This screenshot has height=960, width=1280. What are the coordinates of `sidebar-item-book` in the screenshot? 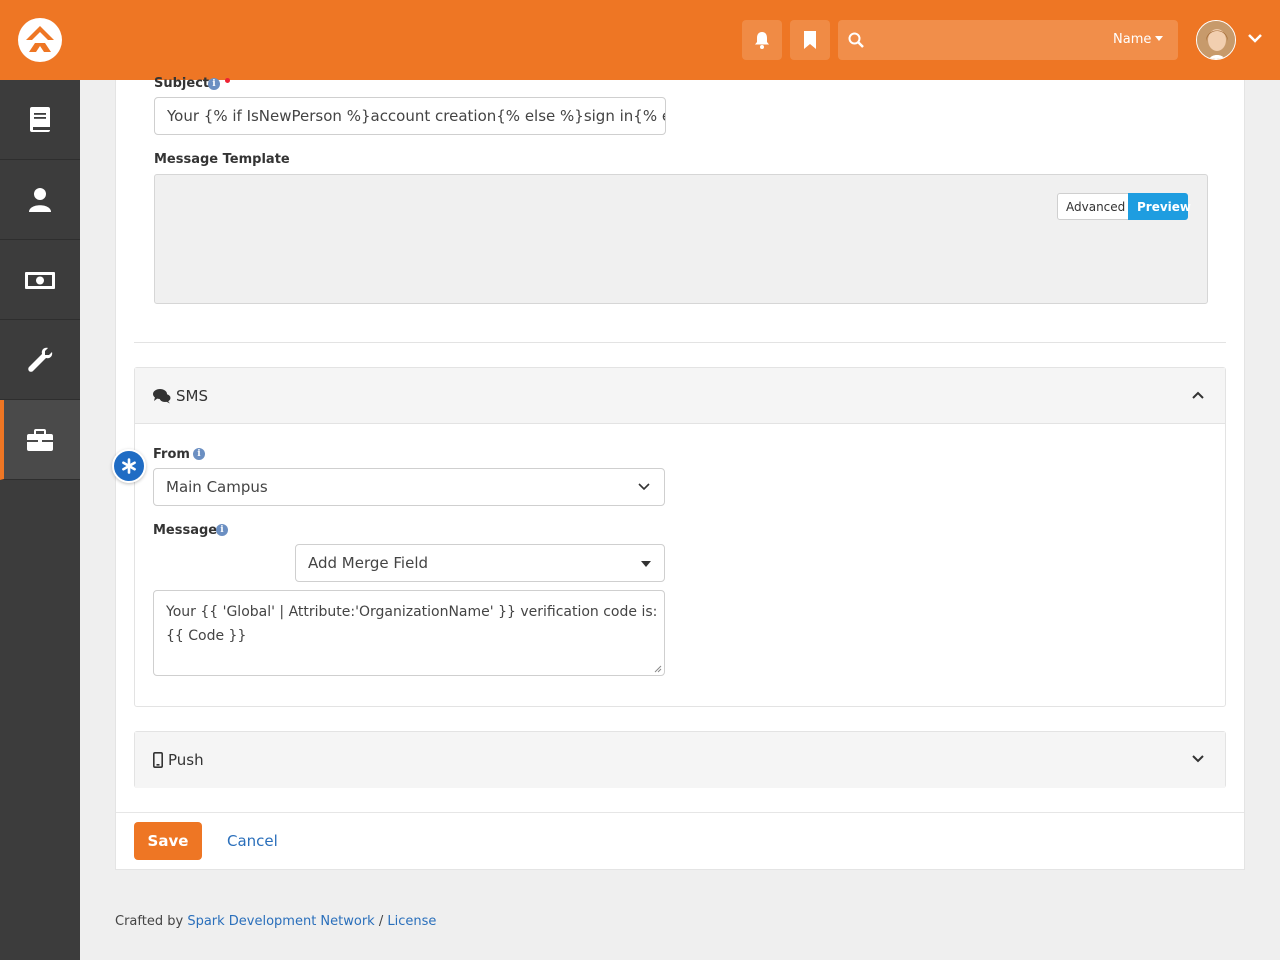 It's located at (40, 120).